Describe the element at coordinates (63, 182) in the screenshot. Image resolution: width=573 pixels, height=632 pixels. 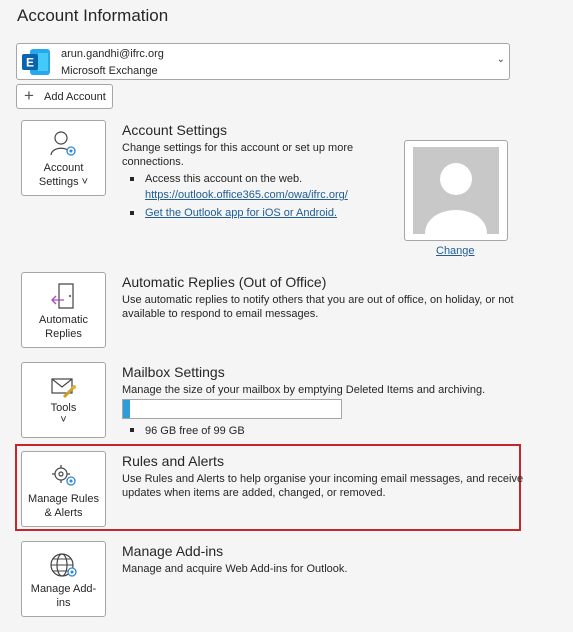
I see `account-settings-tile-label-2: Settings ˅` at that location.